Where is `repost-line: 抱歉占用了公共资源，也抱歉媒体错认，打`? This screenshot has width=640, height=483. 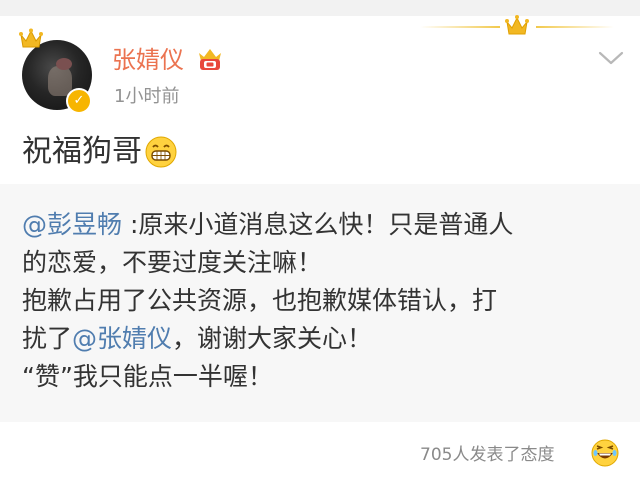
repost-line: 抱歉占用了公共资源，也抱歉媒体错认，打 is located at coordinates (260, 300).